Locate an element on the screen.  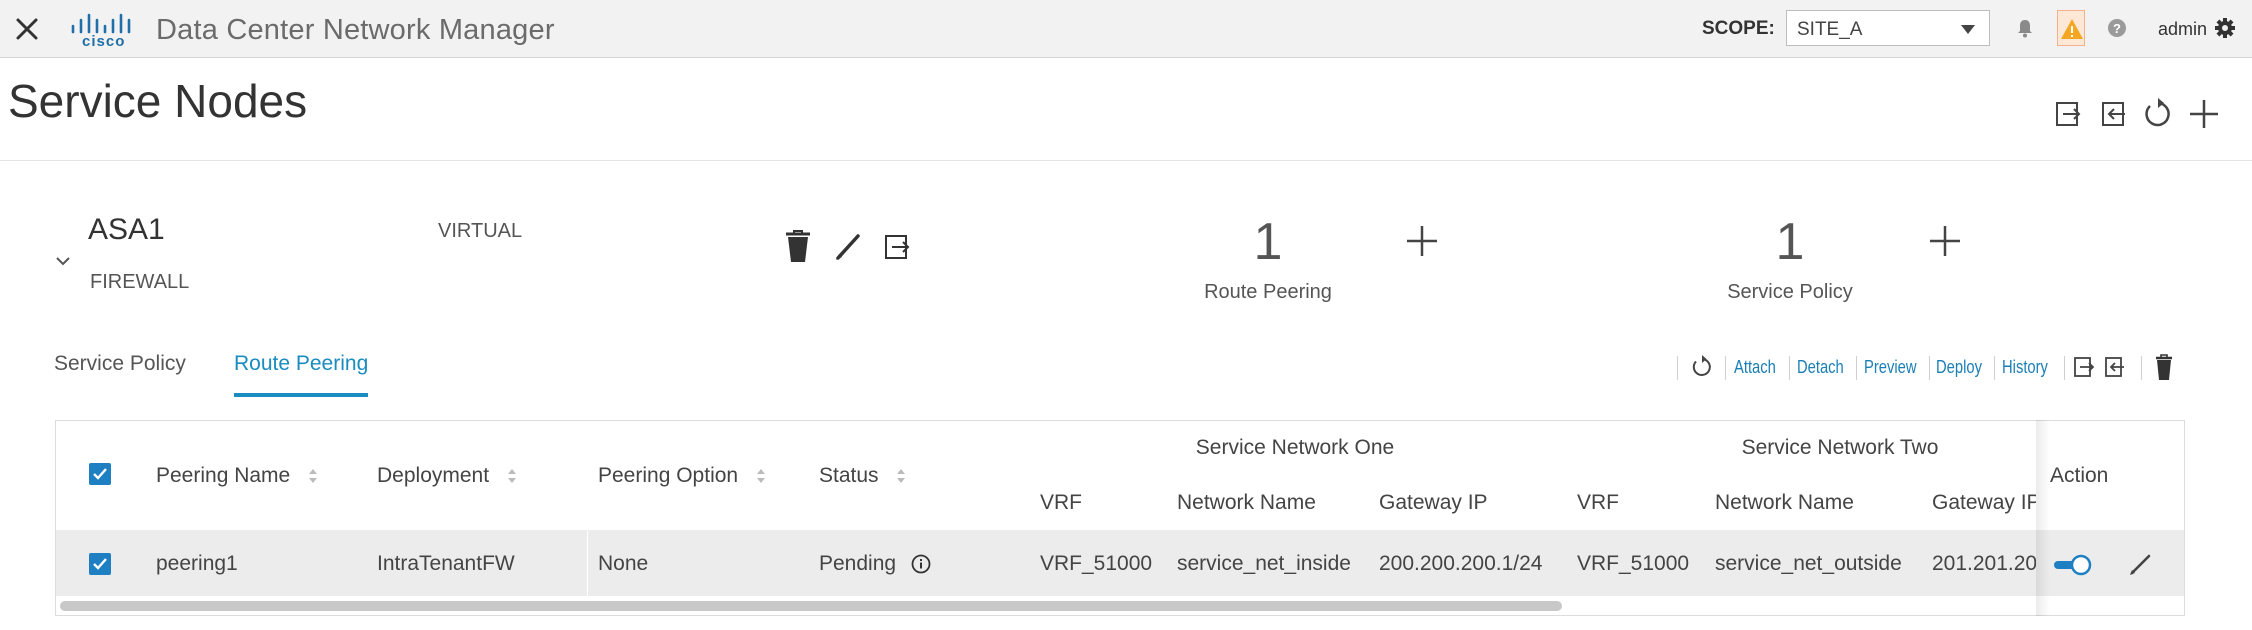
cell-gateway-ip-one: 200.200.200.1/24 is located at coordinates (1461, 563).